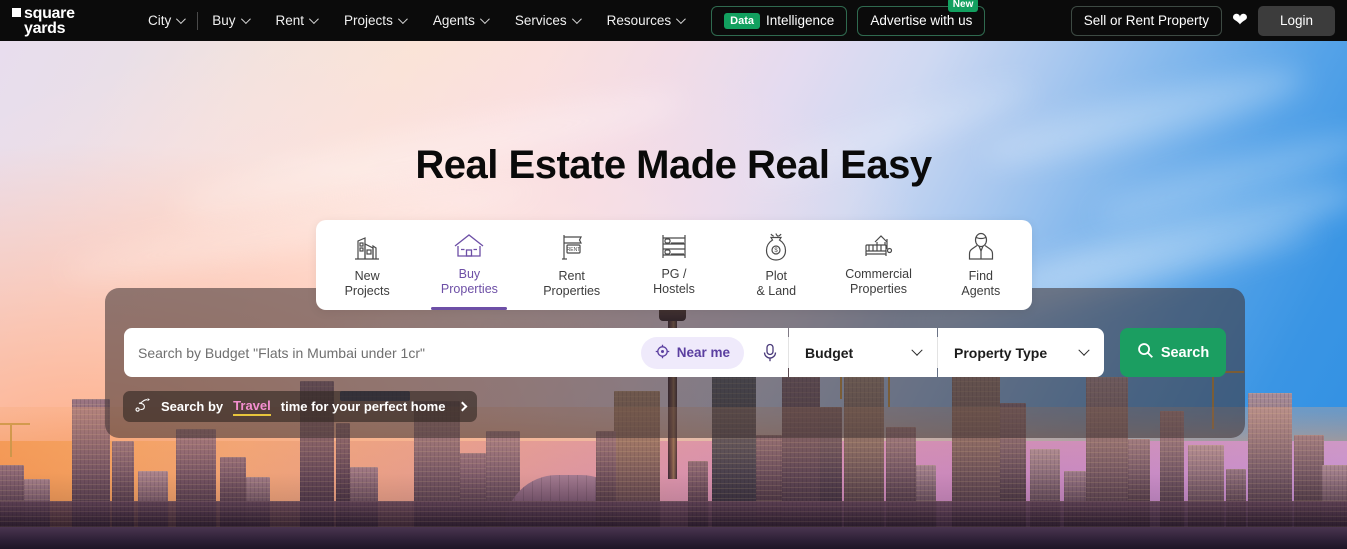 The width and height of the screenshot is (1347, 549). What do you see at coordinates (703, 352) in the screenshot?
I see `near-me-label: Near me` at bounding box center [703, 352].